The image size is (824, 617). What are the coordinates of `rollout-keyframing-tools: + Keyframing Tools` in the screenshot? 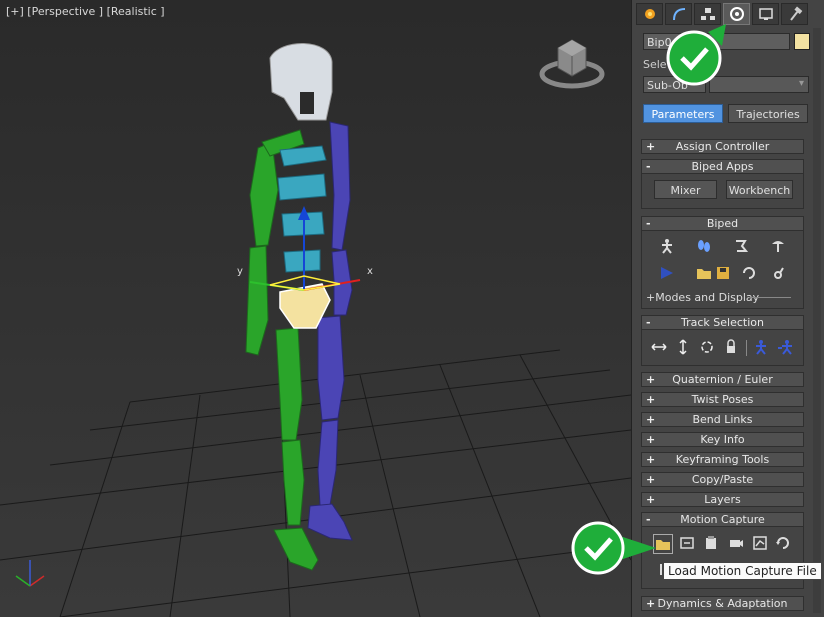 It's located at (722, 459).